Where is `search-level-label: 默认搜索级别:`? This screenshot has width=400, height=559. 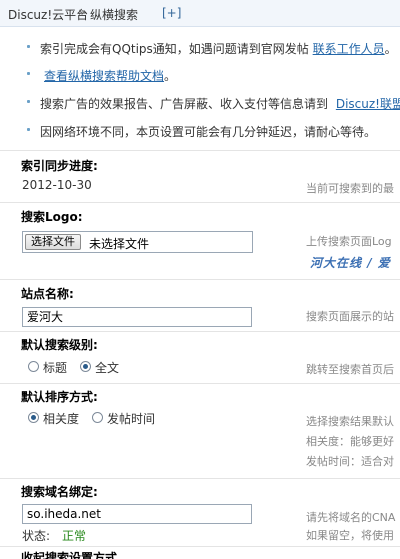 search-level-label: 默认搜索级别: is located at coordinates (59, 345).